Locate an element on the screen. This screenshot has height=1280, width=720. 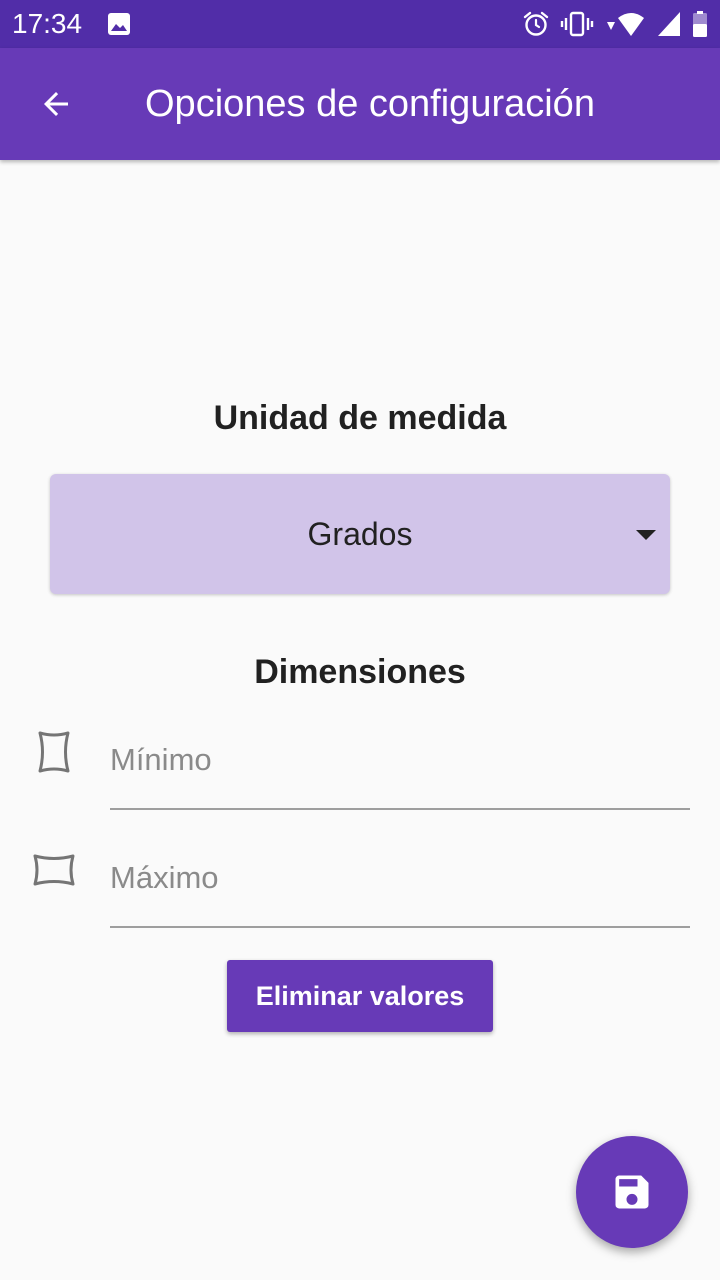
save-fab-button is located at coordinates (632, 1192).